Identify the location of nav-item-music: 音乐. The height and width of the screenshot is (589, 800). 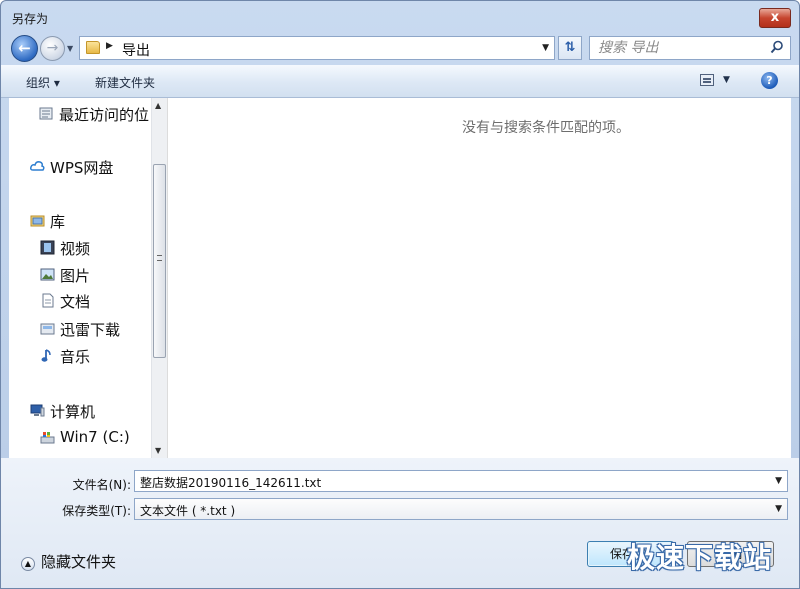
(66, 356).